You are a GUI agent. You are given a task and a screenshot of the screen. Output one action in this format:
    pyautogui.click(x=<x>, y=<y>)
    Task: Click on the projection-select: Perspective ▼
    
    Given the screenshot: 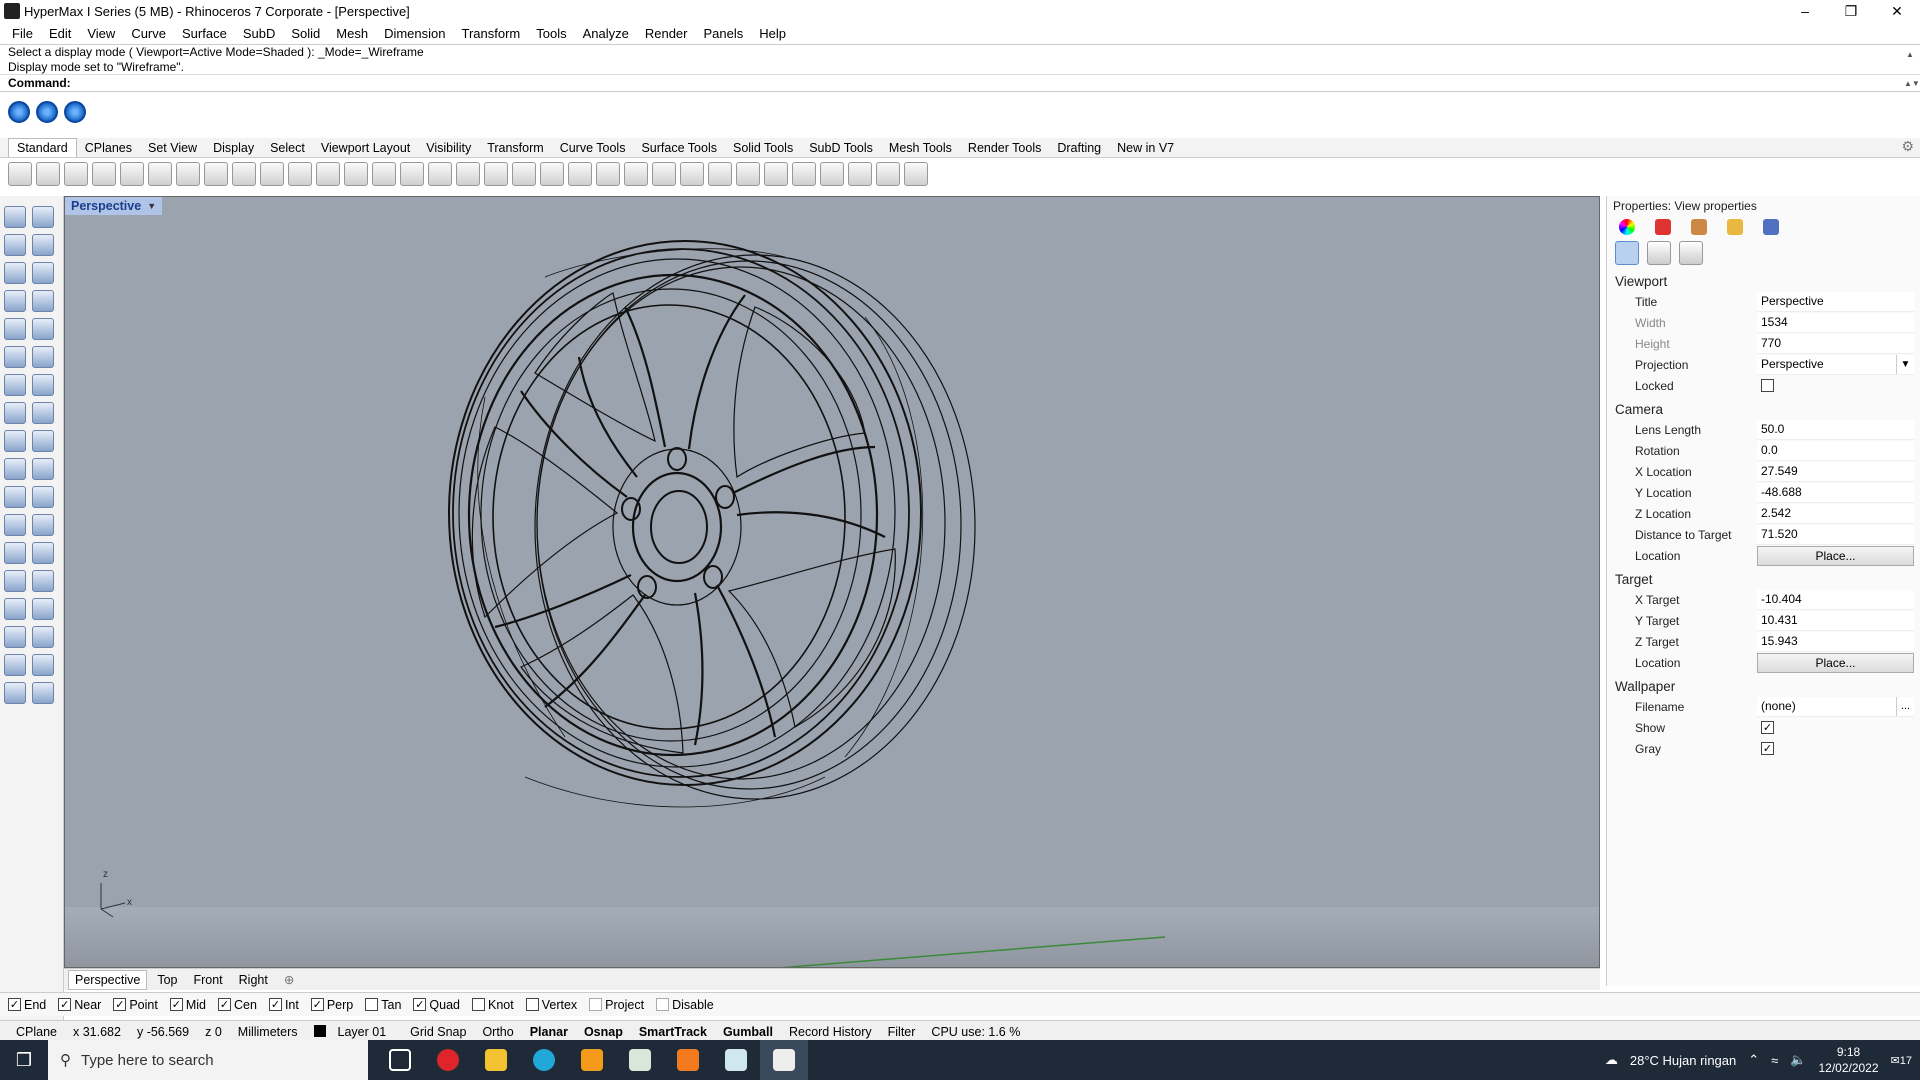 What is the action you would take?
    pyautogui.click(x=1835, y=364)
    